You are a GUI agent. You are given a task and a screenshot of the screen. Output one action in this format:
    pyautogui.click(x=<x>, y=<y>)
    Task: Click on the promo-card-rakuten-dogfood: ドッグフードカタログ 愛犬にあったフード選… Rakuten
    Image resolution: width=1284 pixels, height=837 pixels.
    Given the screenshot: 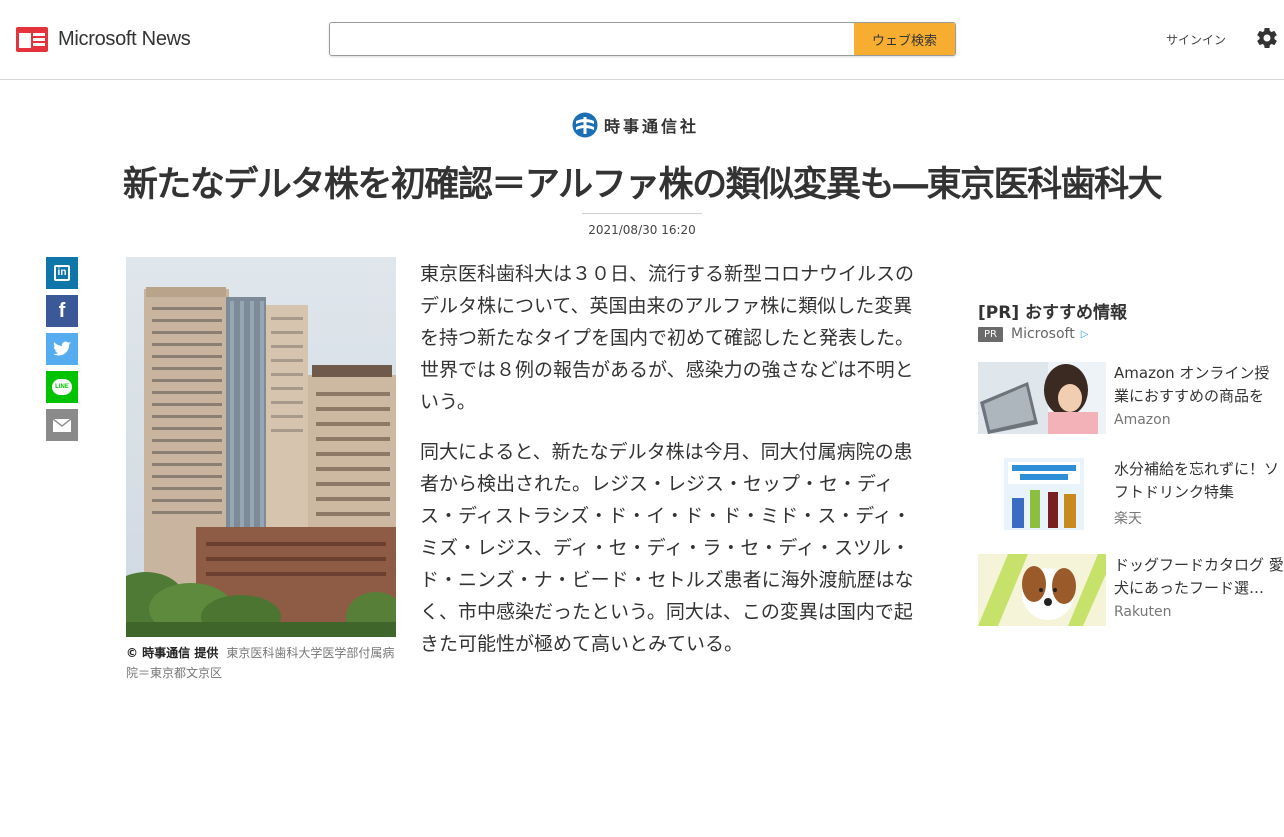 What is the action you would take?
    pyautogui.click(x=1131, y=590)
    